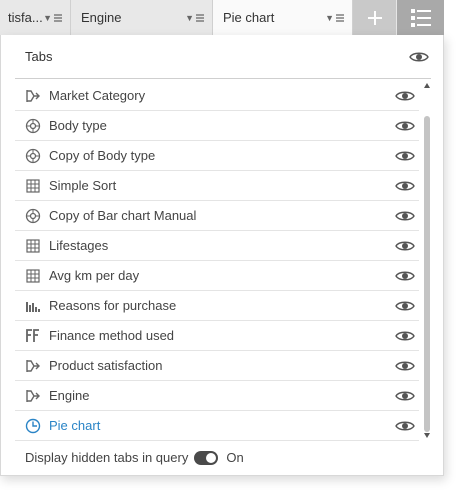  I want to click on list-item-label: Market Category, so click(97, 95).